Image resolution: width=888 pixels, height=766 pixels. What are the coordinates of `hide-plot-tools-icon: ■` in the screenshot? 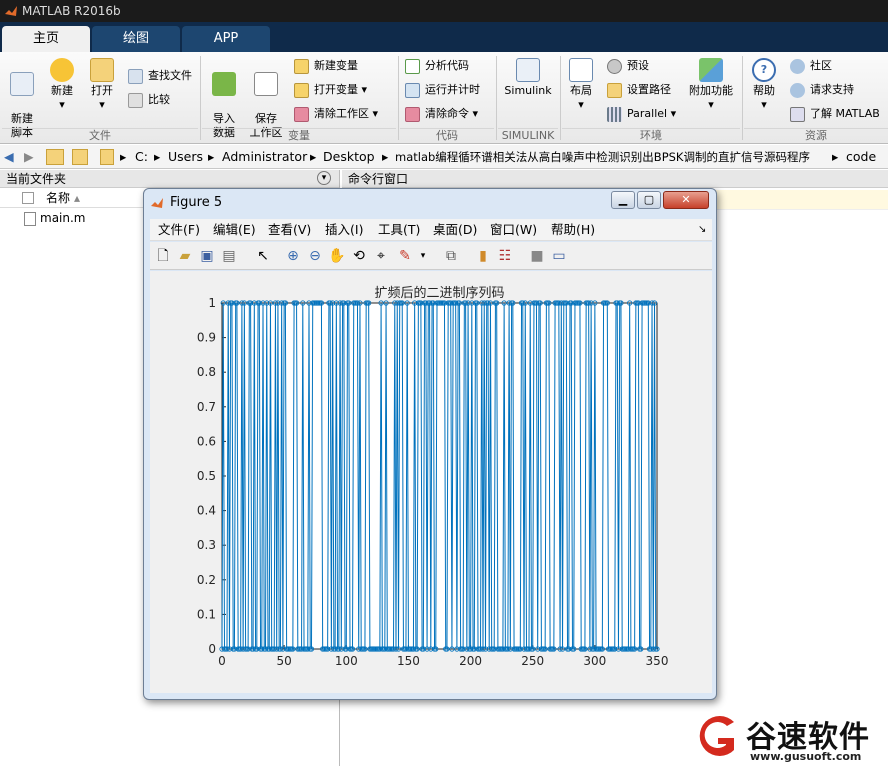 It's located at (537, 256).